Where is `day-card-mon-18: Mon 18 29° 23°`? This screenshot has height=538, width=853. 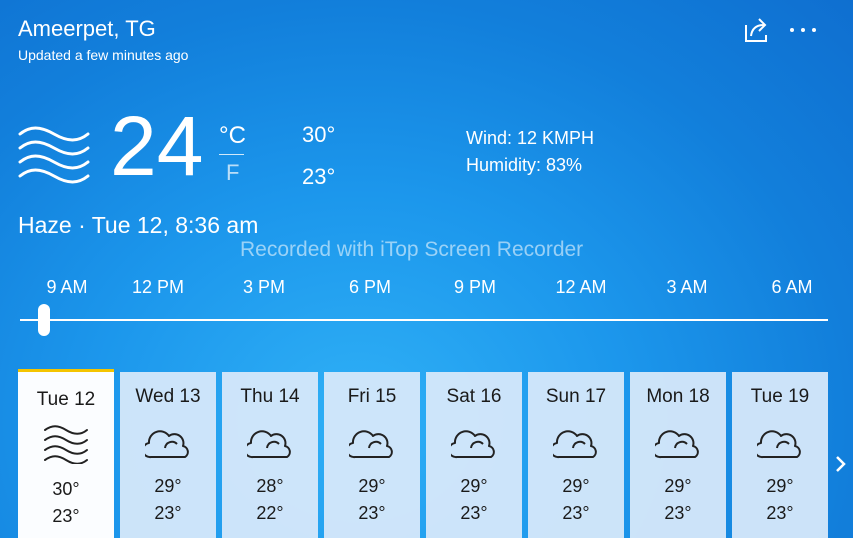
day-card-mon-18: Mon 18 29° 23° is located at coordinates (678, 455).